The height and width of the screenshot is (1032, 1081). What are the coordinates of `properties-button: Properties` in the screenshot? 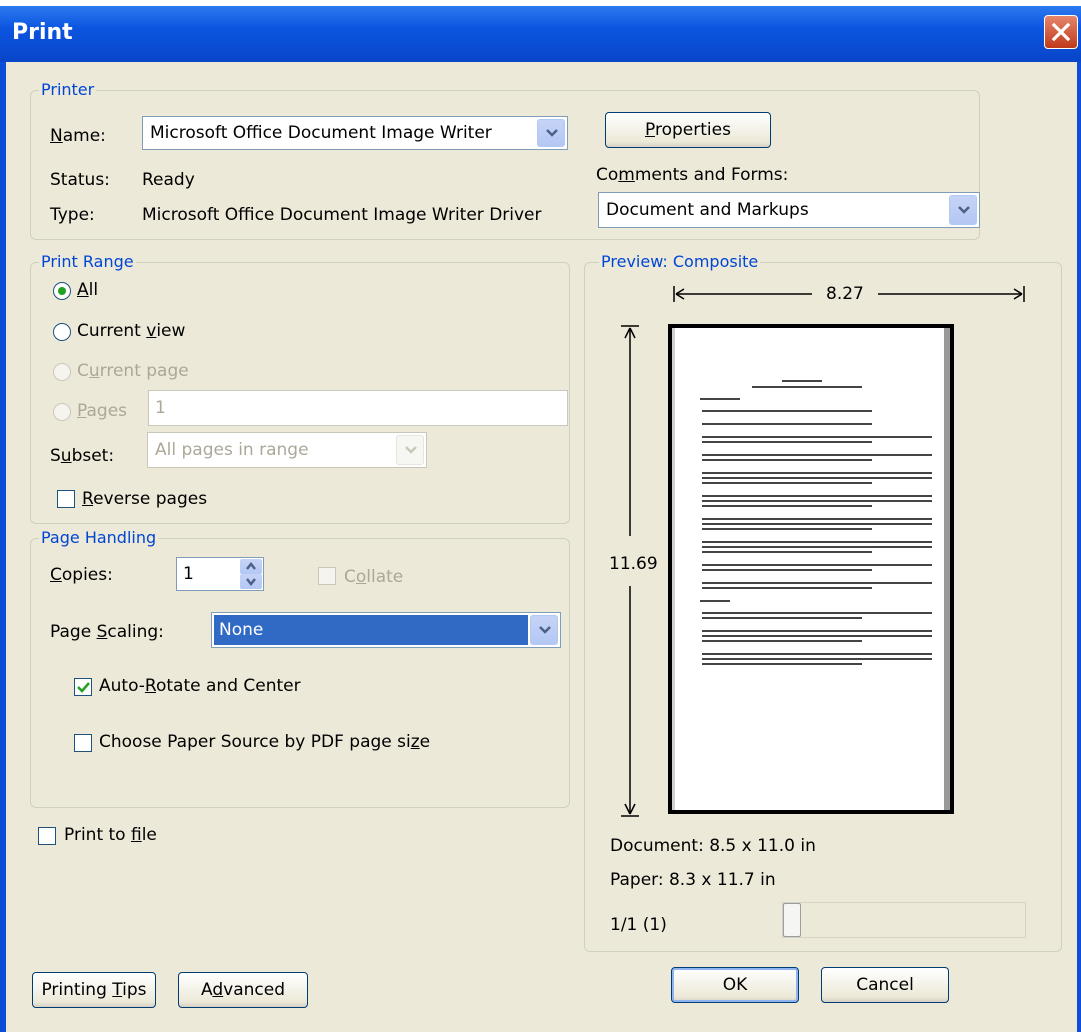 It's located at (688, 130).